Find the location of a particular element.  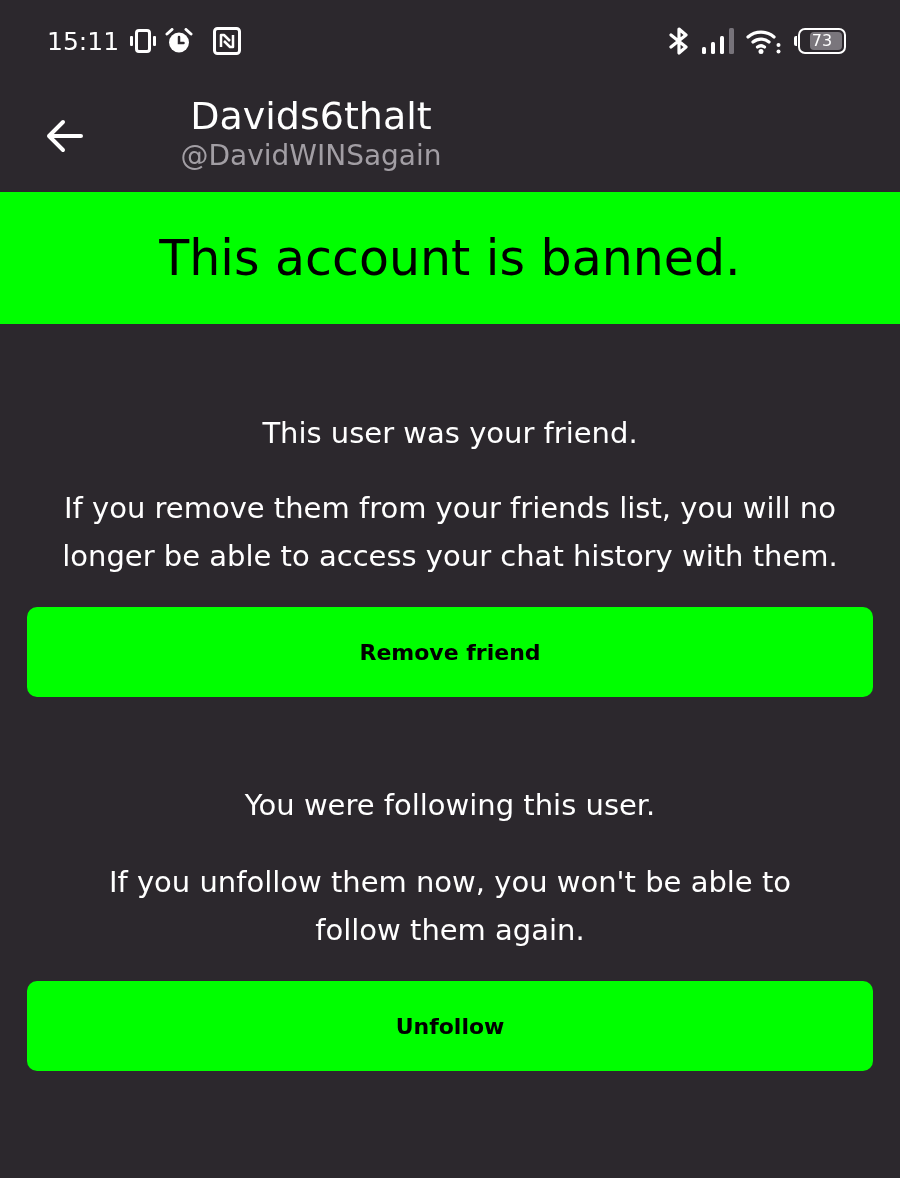

bluetooth-icon is located at coordinates (679, 41).